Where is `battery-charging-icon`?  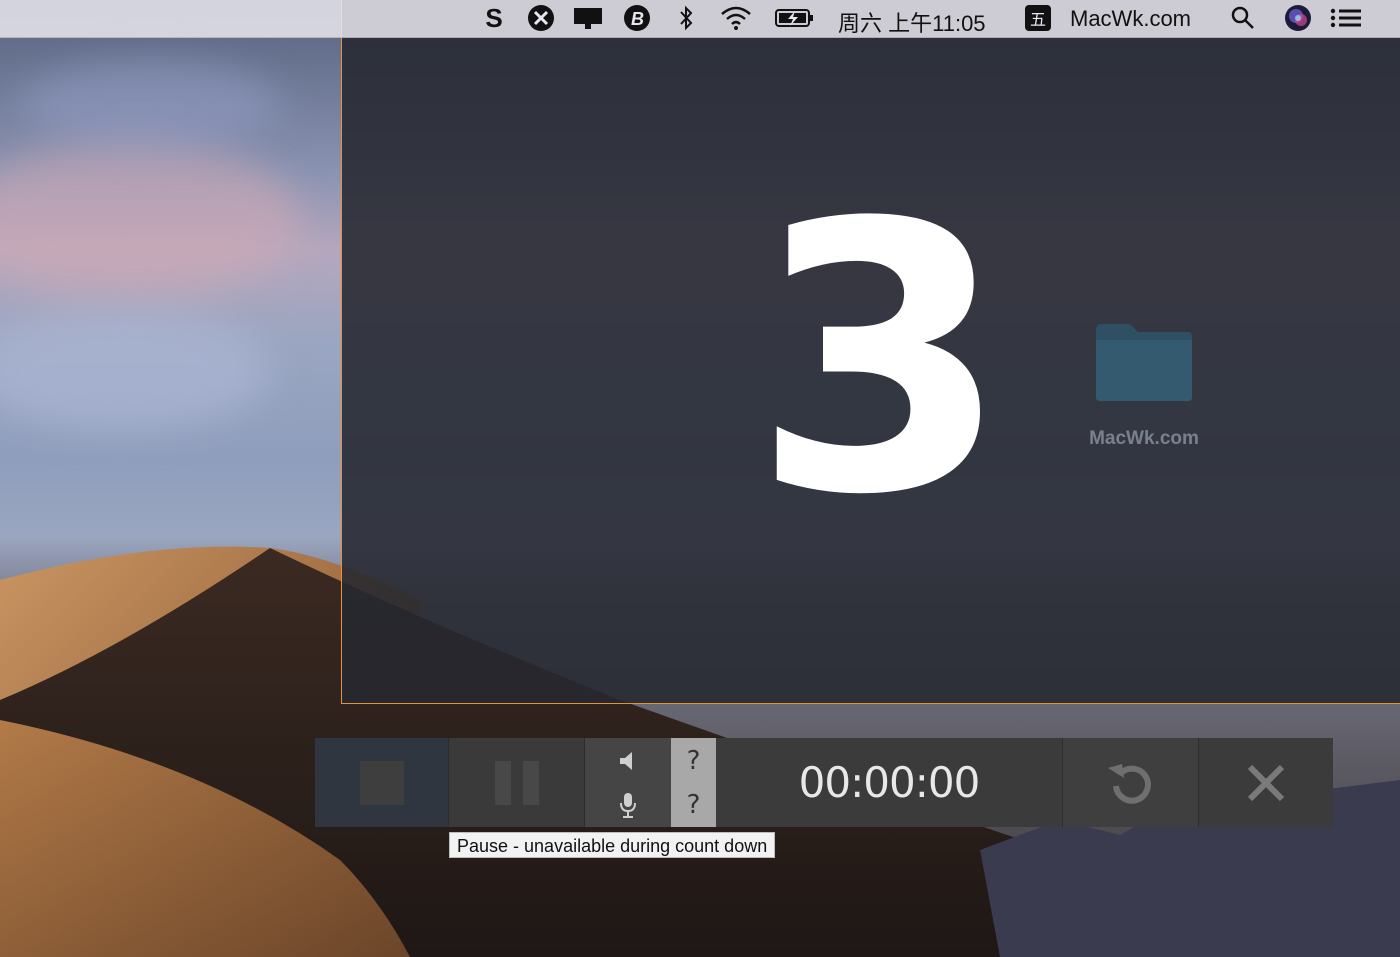
battery-charging-icon is located at coordinates (795, 18).